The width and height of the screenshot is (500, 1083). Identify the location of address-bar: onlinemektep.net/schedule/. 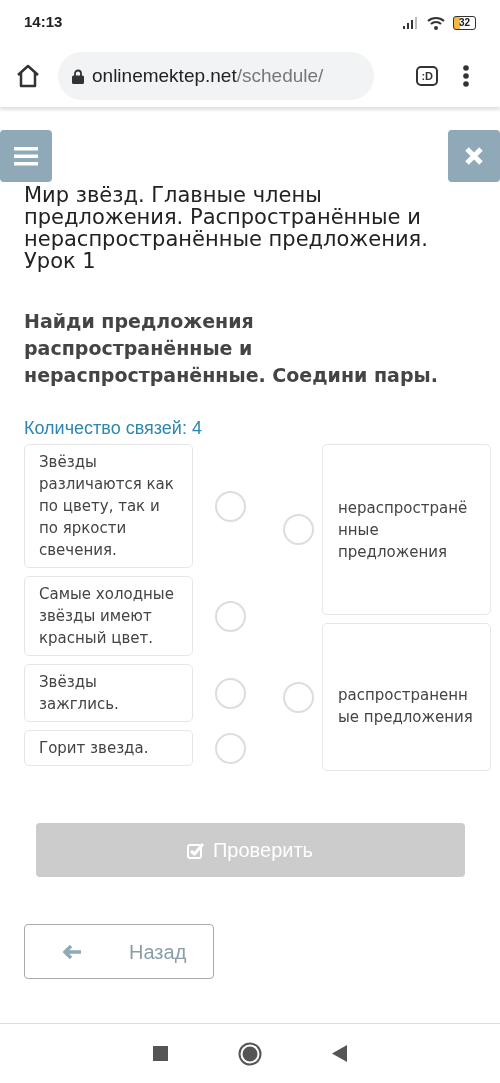
(216, 76).